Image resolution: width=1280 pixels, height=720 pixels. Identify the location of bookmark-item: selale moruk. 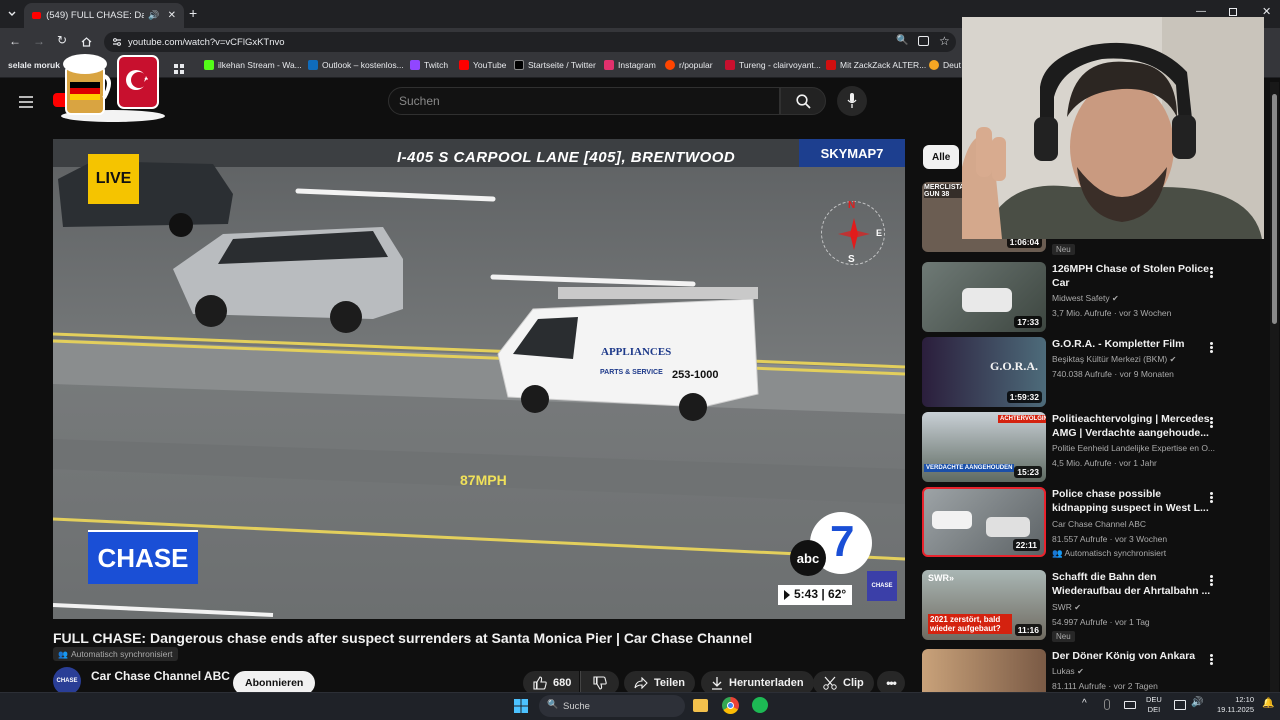
(34, 65).